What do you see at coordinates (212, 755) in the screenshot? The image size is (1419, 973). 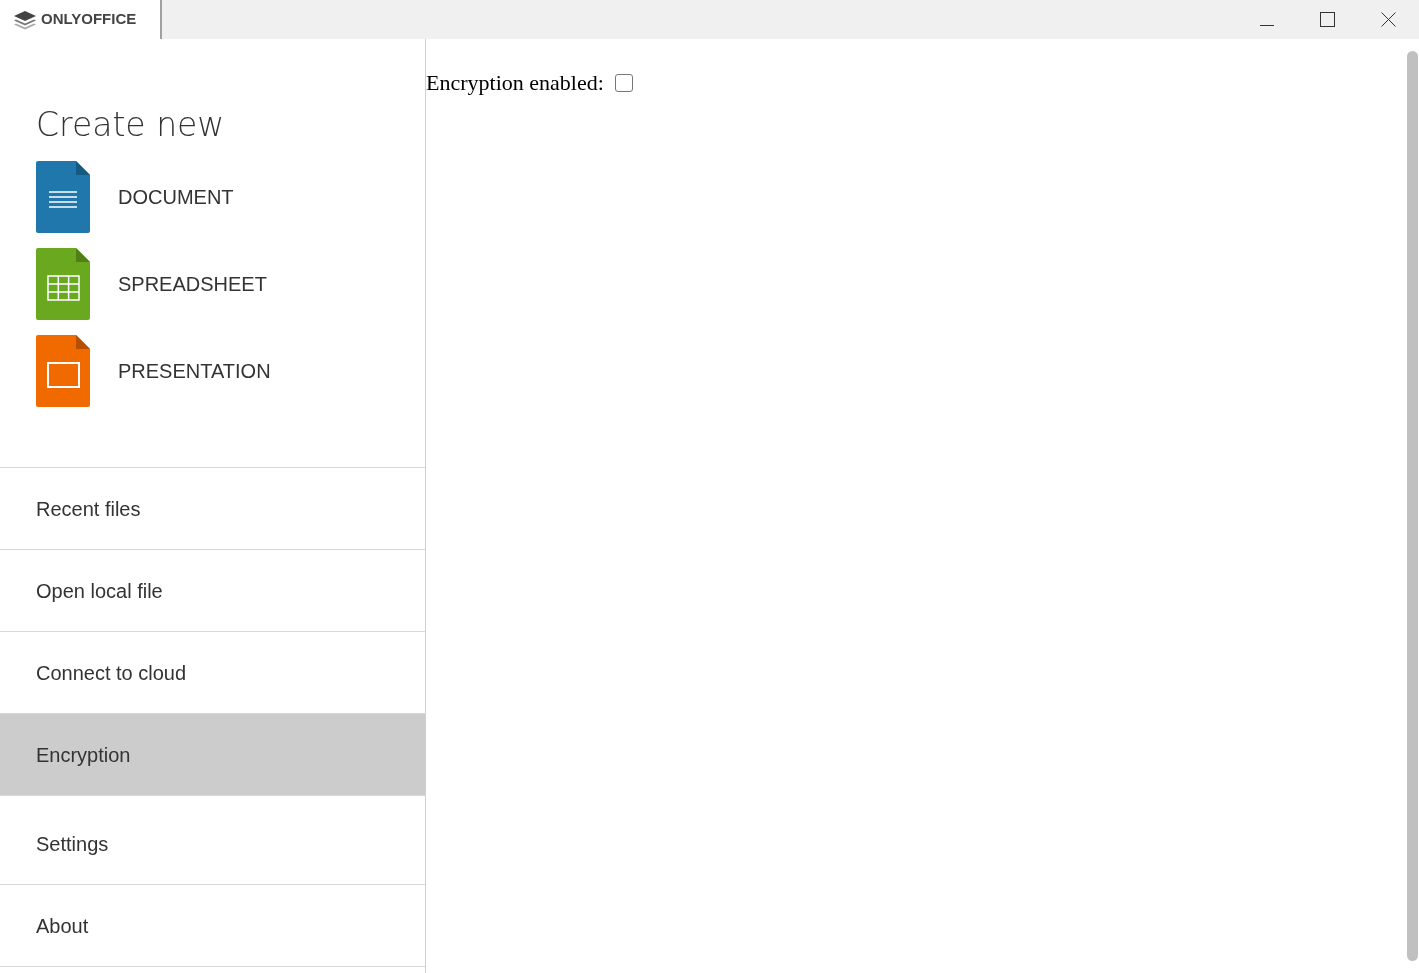 I see `sidebar-item: Encryption` at bounding box center [212, 755].